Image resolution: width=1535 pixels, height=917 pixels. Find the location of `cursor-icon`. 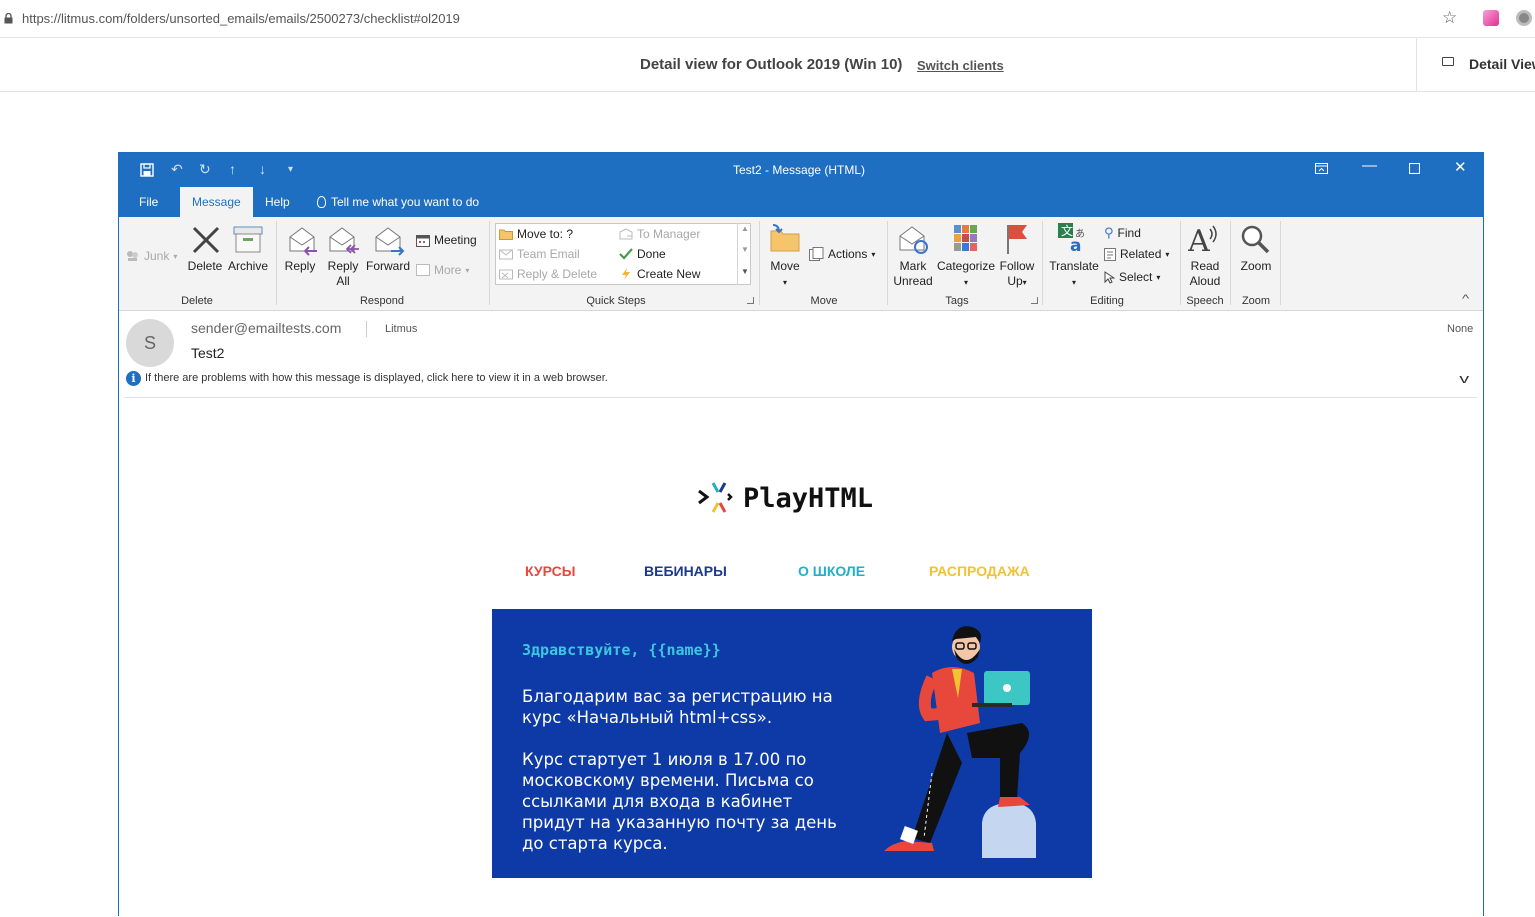

cursor-icon is located at coordinates (1109, 277).